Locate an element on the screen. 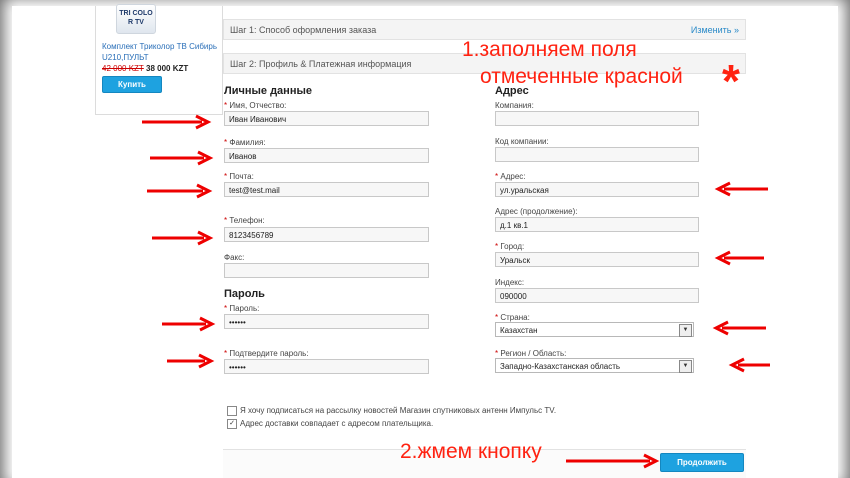  old-price: 42 000 KZT is located at coordinates (123, 68).